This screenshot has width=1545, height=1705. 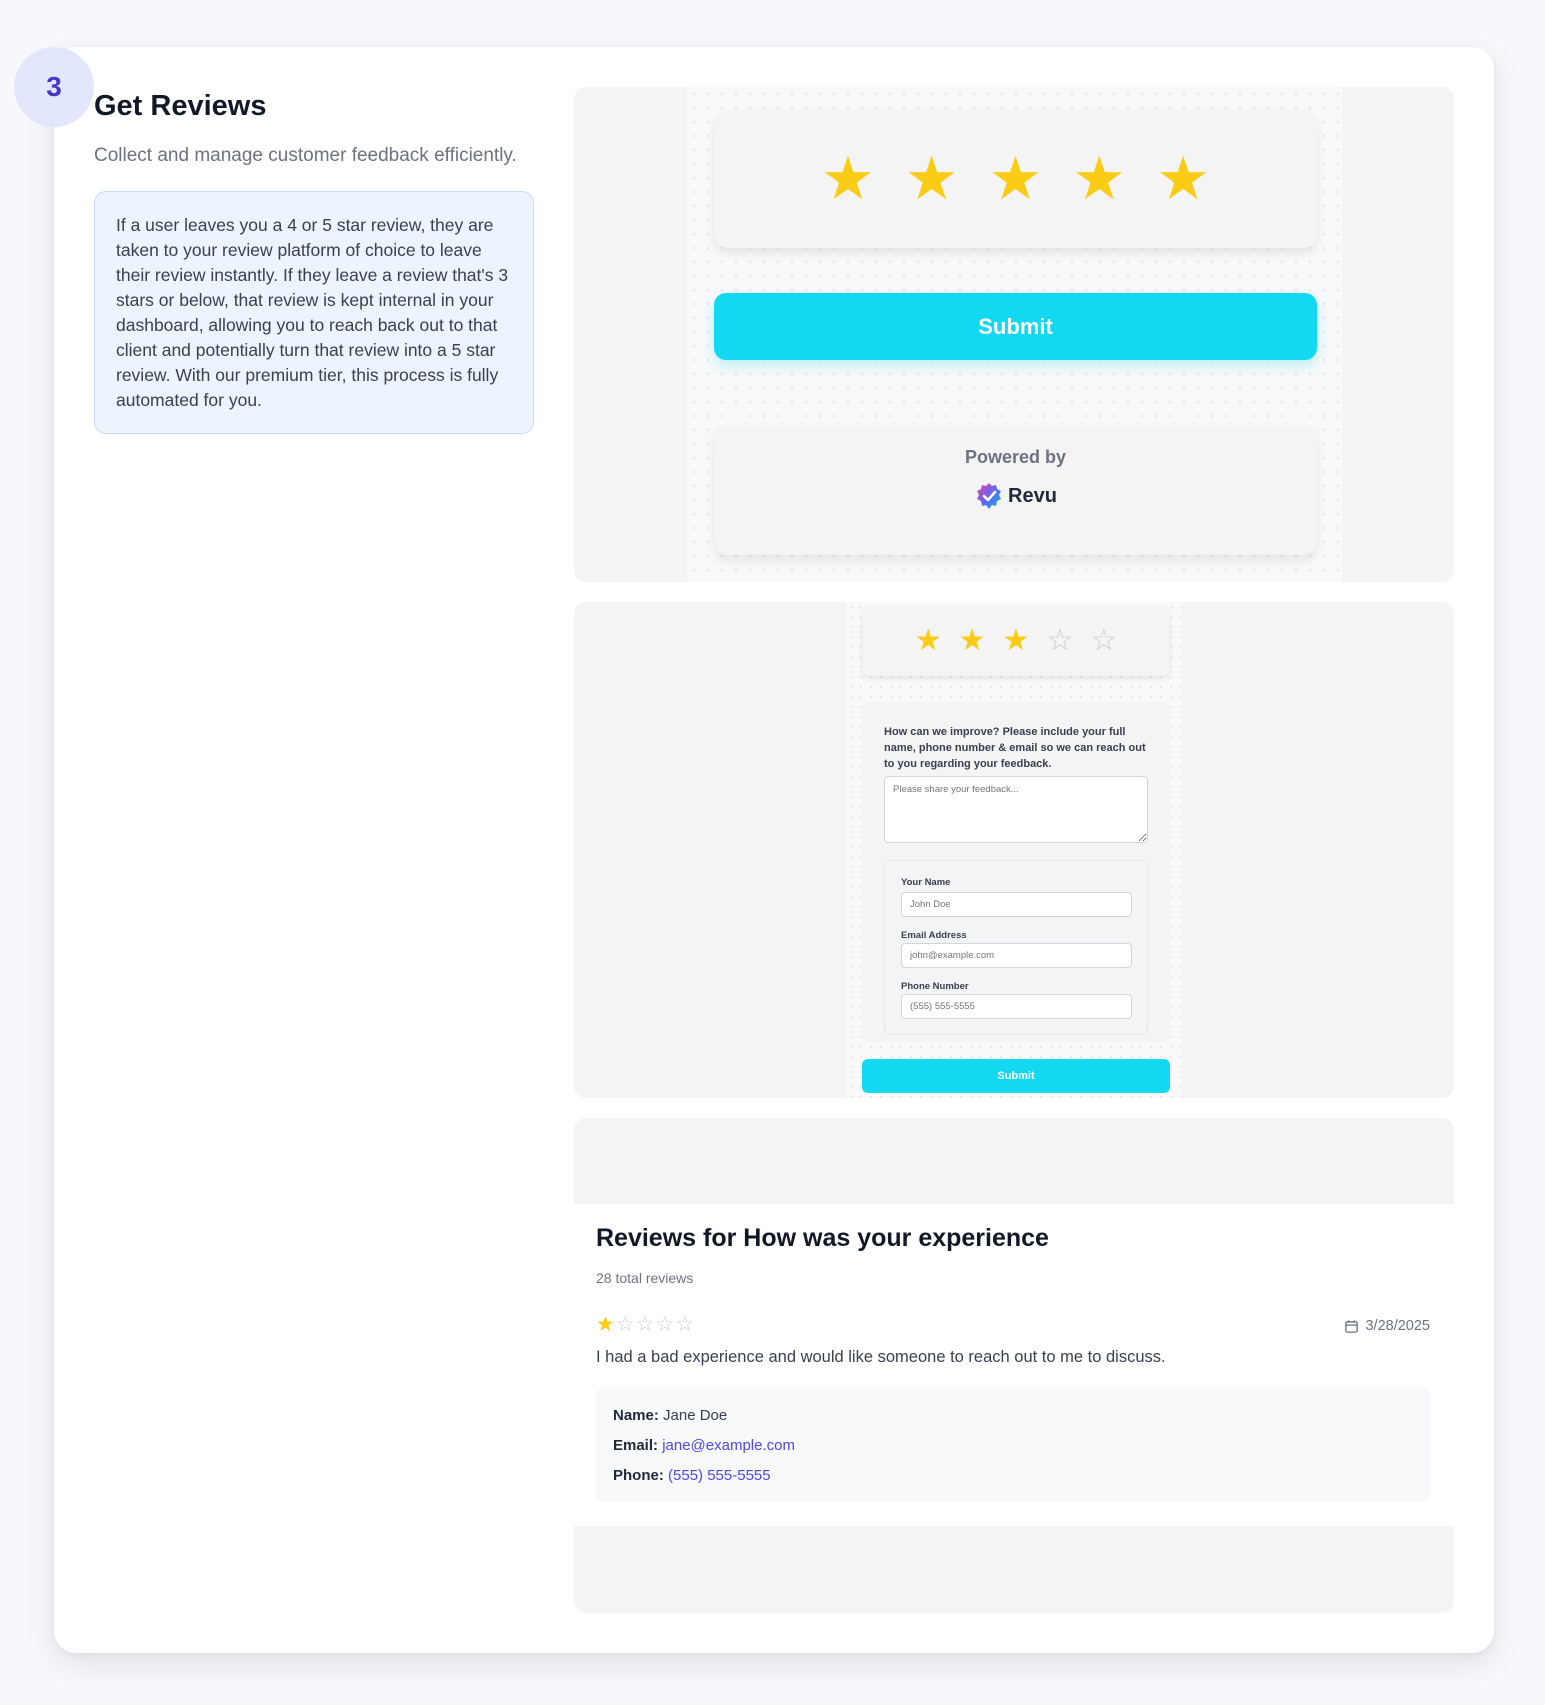 What do you see at coordinates (636, 1445) in the screenshot?
I see `reviewer-email-label: Email:` at bounding box center [636, 1445].